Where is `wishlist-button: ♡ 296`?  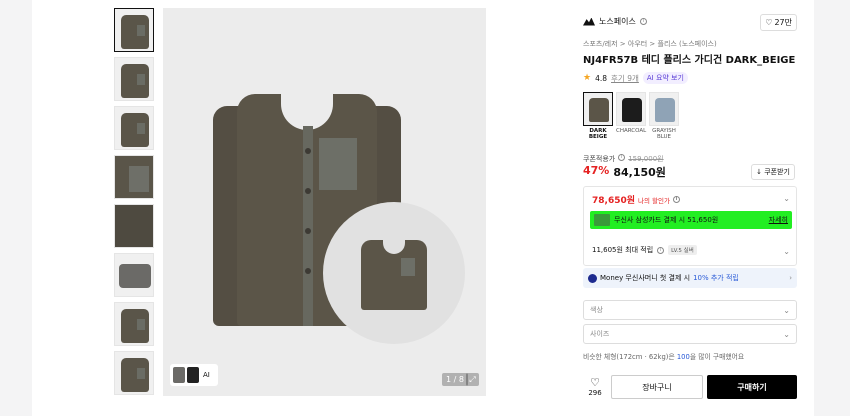
wishlist-button: ♡ 296 is located at coordinates (595, 387).